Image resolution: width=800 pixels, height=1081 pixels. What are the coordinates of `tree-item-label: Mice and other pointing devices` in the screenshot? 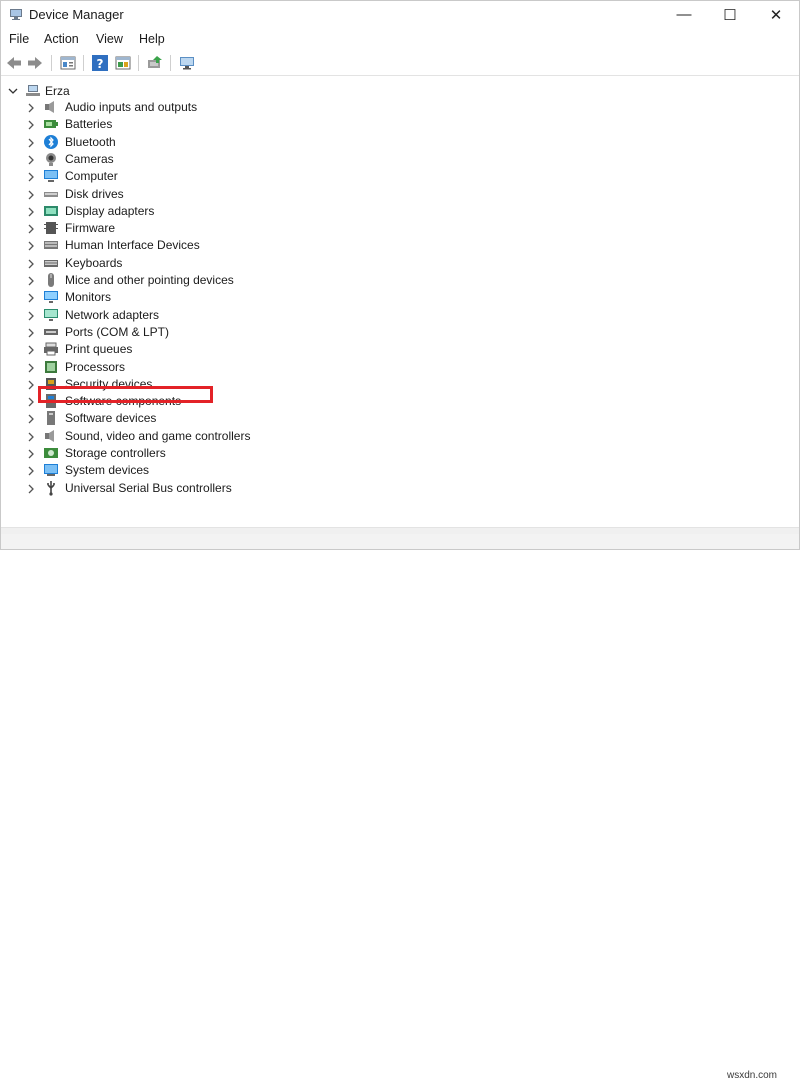 It's located at (149, 280).